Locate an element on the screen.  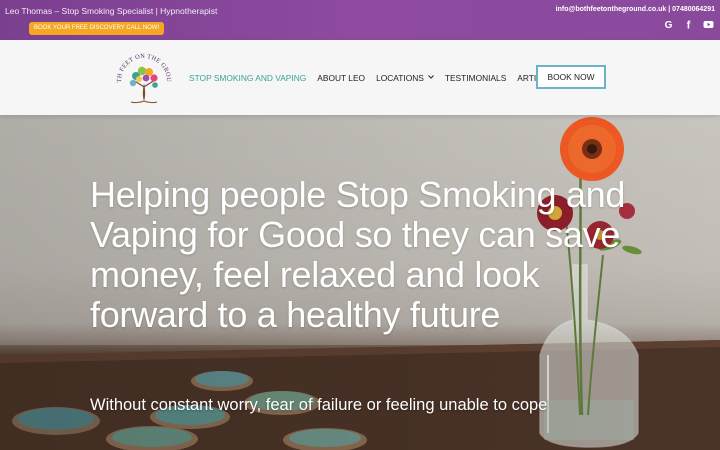
facebook-icon: f is located at coordinates (688, 25).